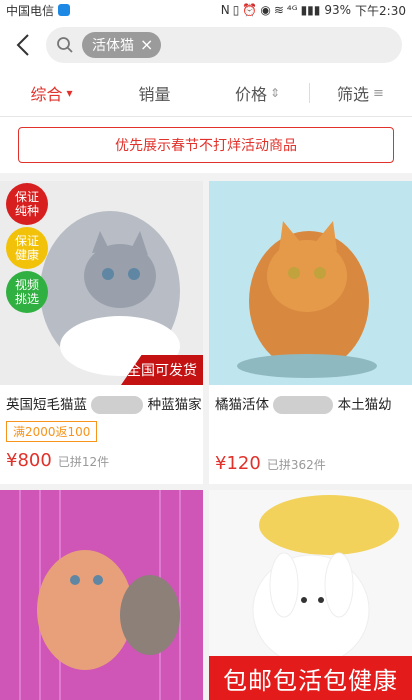 Image resolution: width=412 pixels, height=700 pixels. I want to click on price: ¥120, so click(238, 463).